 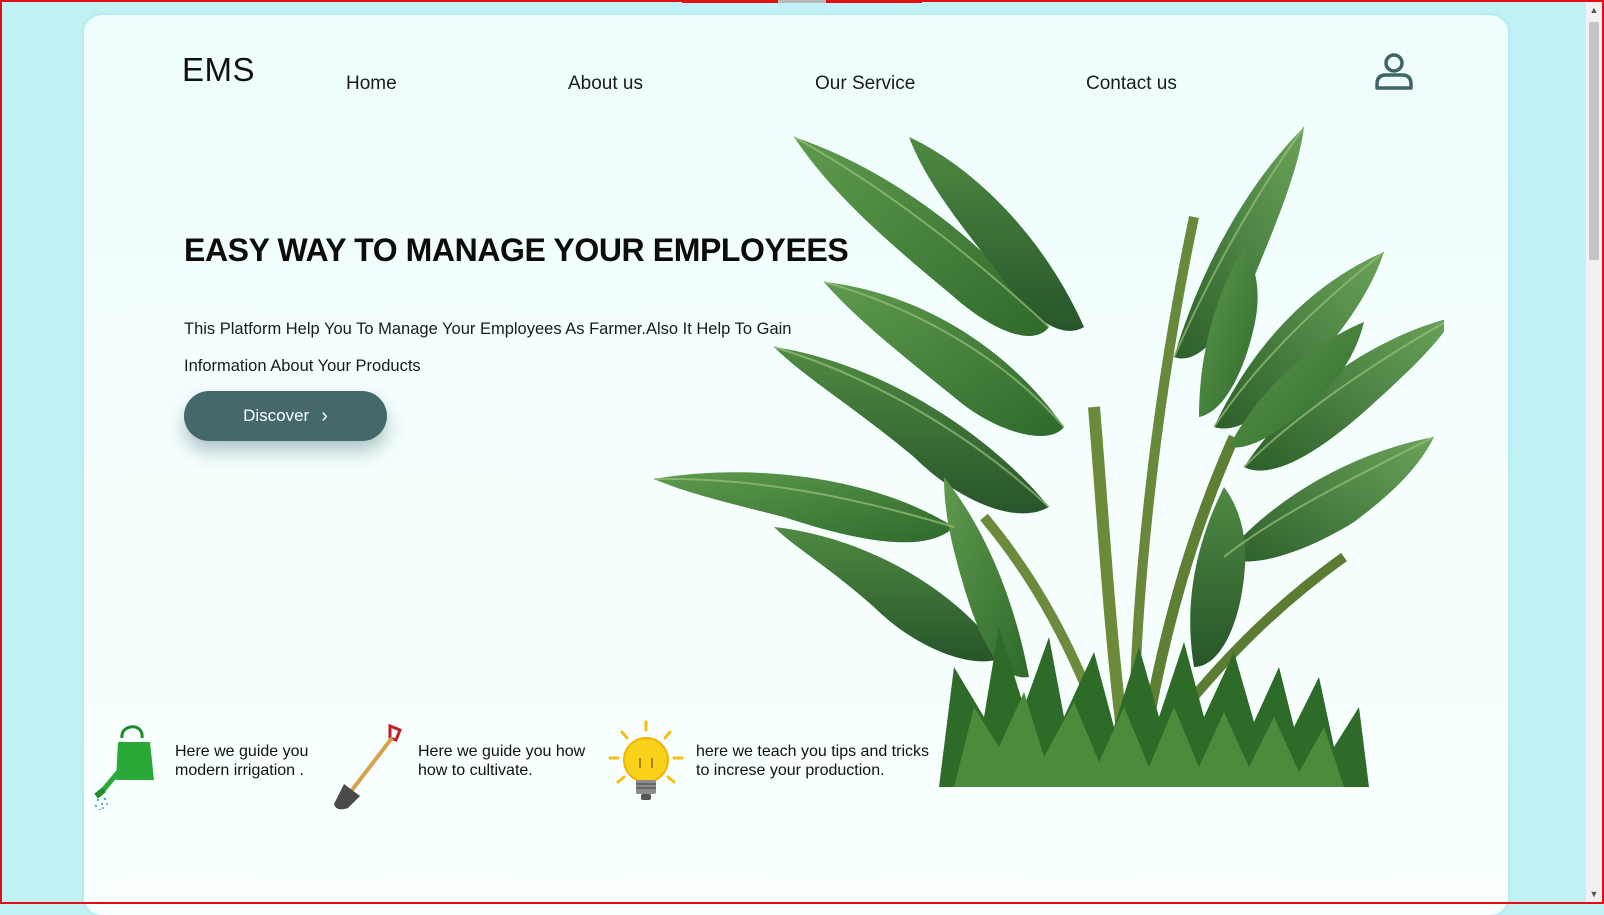 What do you see at coordinates (324, 416) in the screenshot?
I see `chevron-right-icon: ›` at bounding box center [324, 416].